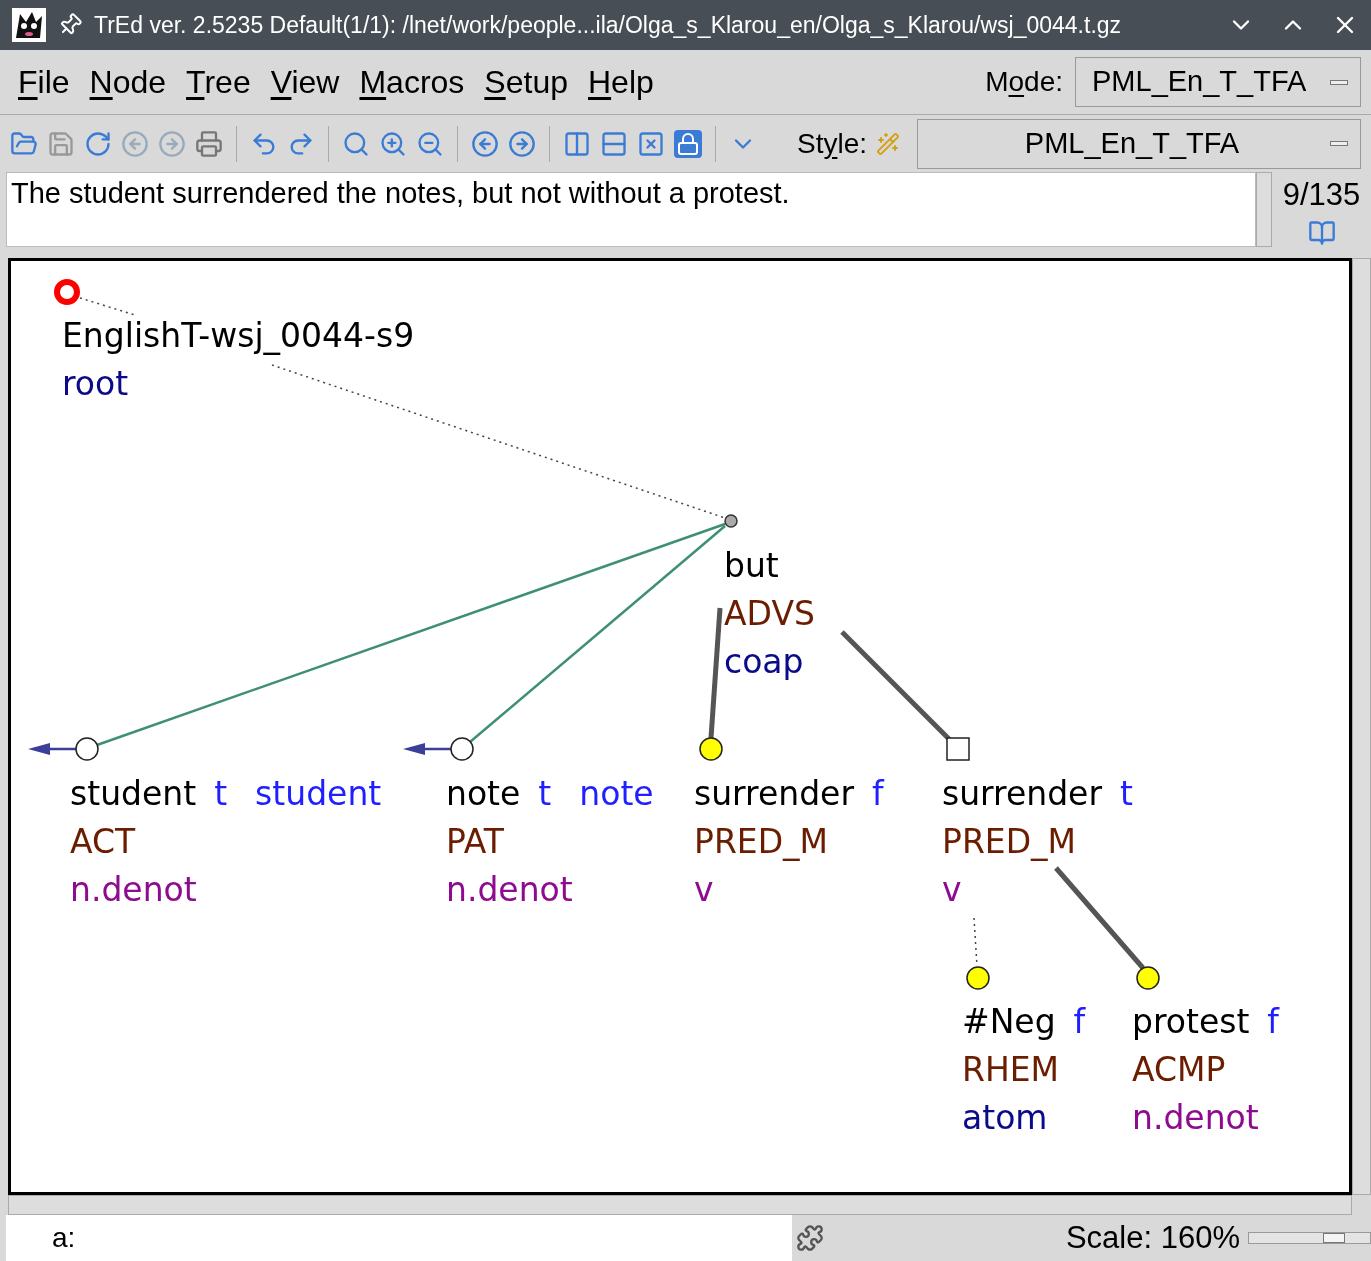  I want to click on lemma-label: #Neg, so click(1009, 1022).